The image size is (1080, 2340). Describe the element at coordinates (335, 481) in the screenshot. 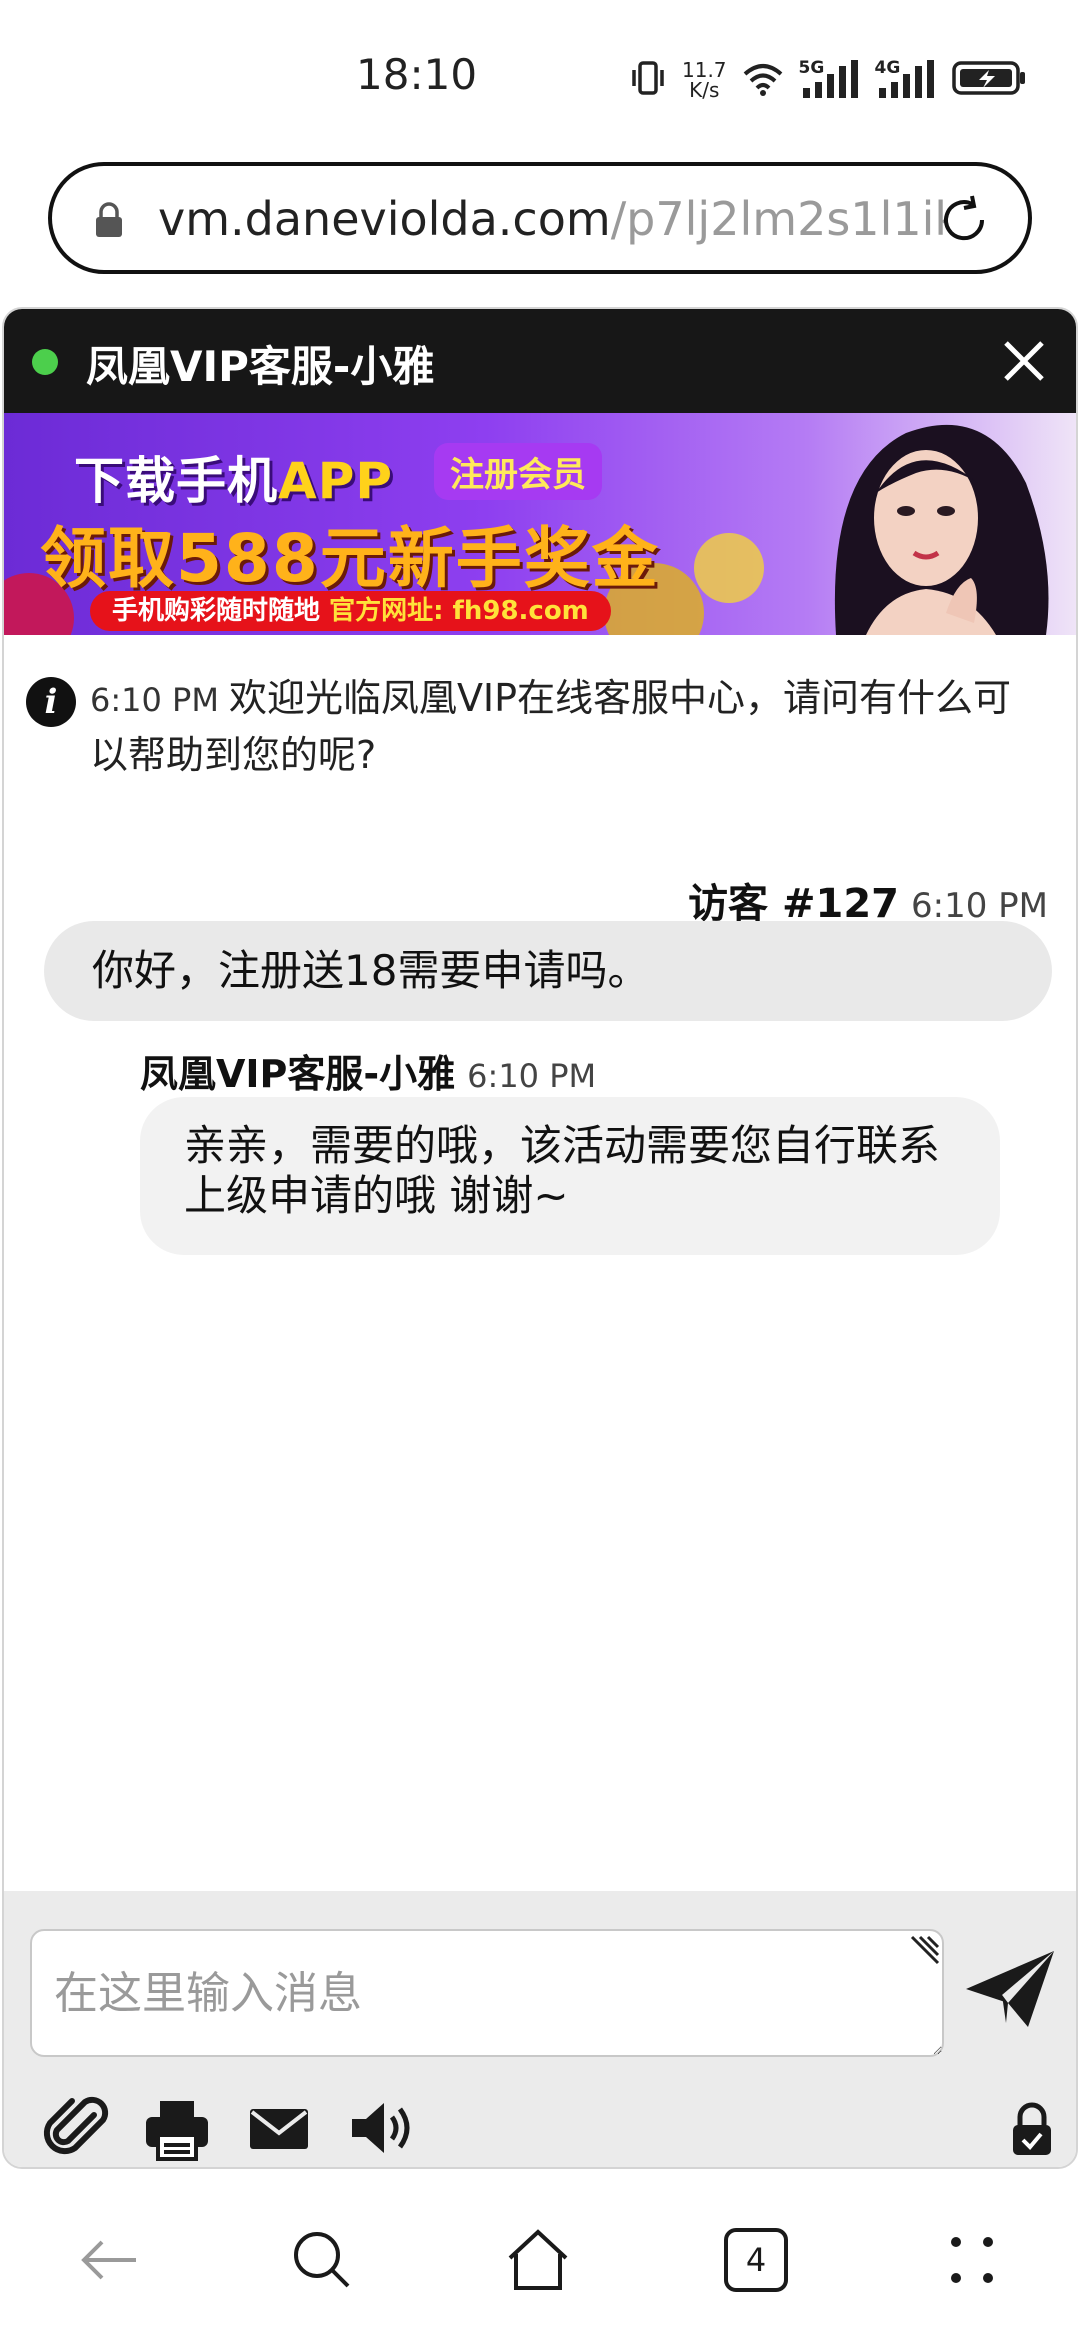

I see `banner-line-1-b: APP` at that location.